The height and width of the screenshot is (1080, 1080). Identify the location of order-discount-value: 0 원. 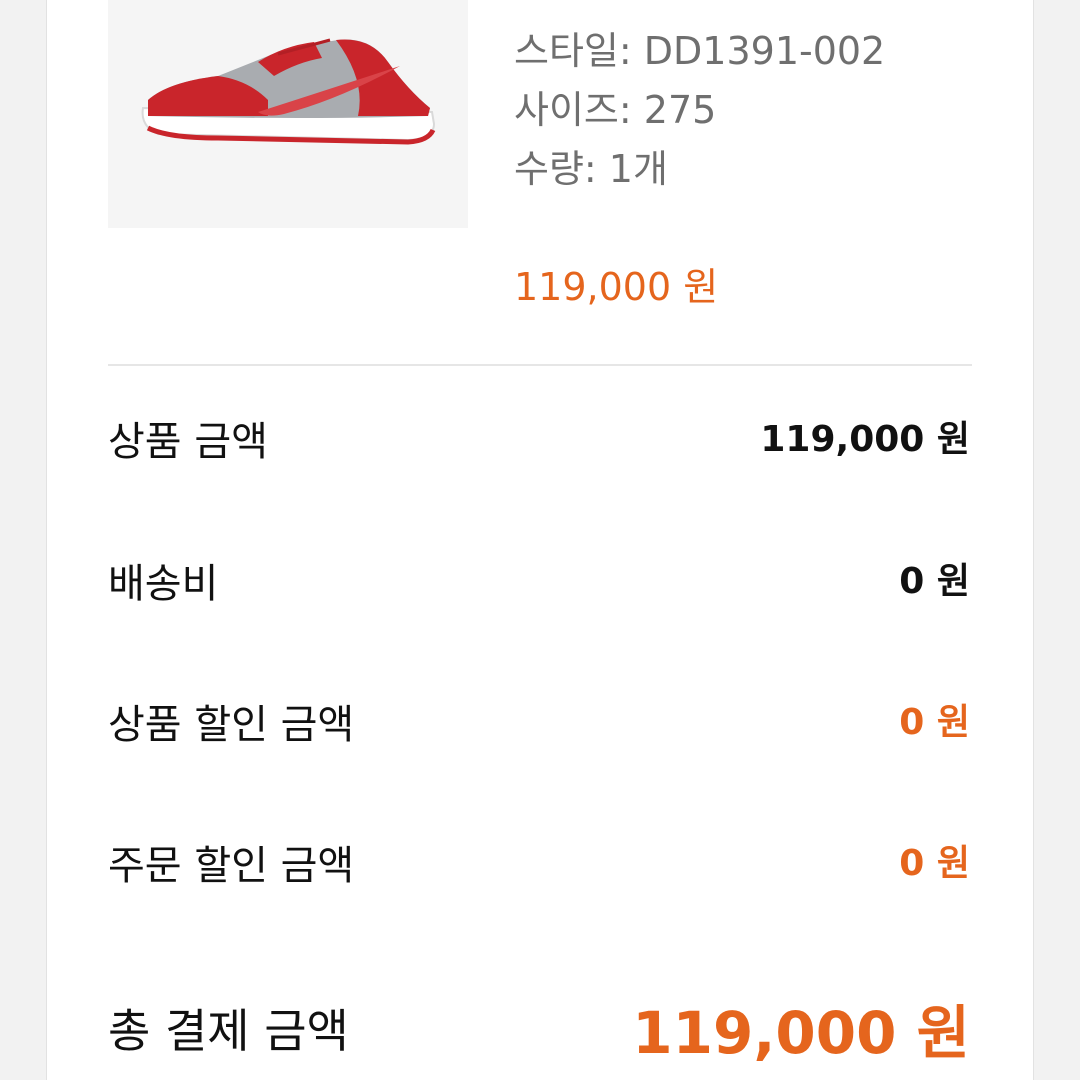
(934, 863).